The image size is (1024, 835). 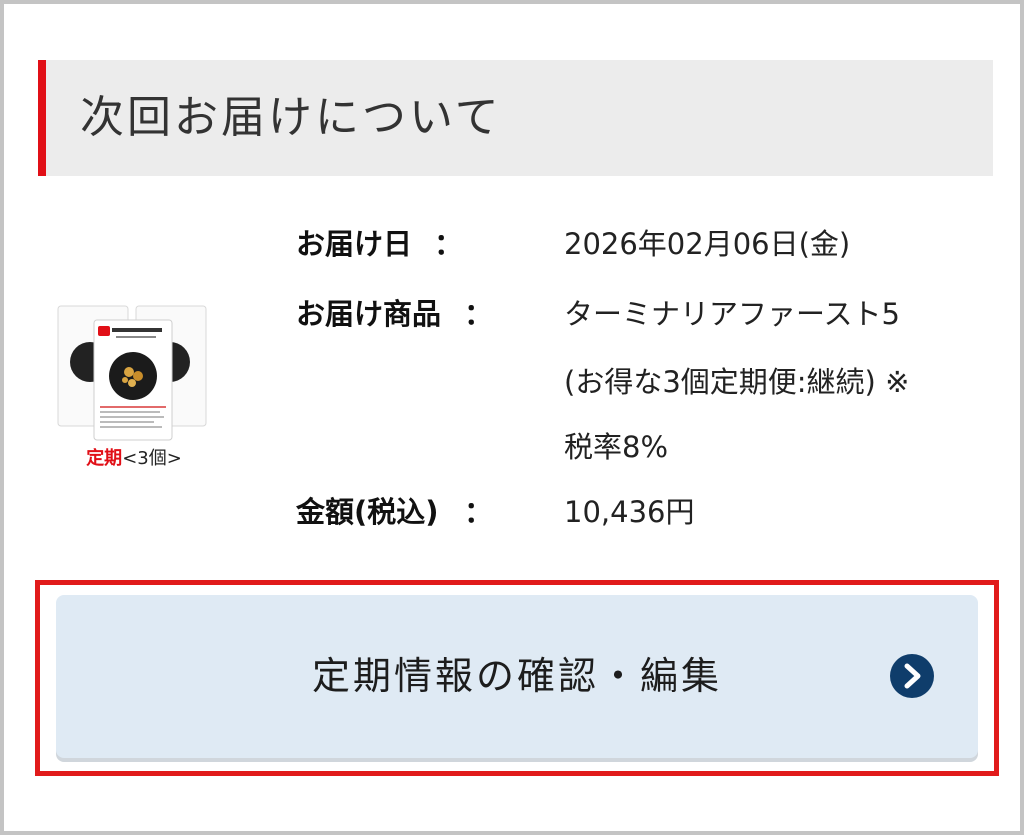 I want to click on delivery-date-value: 2026年02月06日(金), so click(x=707, y=244).